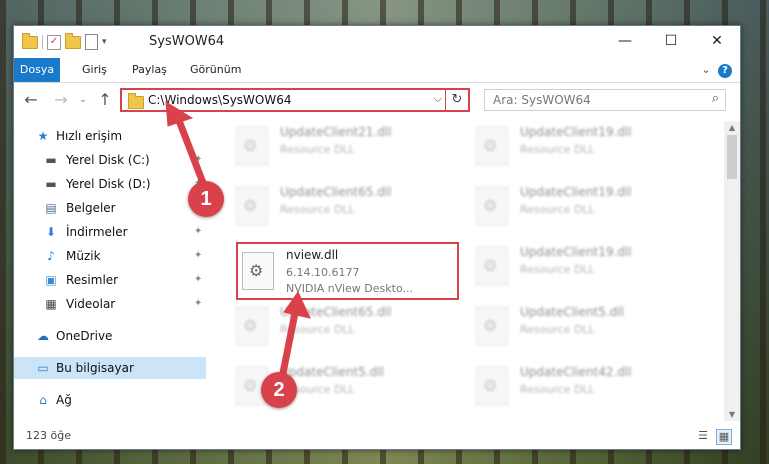  I want to click on sidebar-item-label: Videolar, so click(91, 304).